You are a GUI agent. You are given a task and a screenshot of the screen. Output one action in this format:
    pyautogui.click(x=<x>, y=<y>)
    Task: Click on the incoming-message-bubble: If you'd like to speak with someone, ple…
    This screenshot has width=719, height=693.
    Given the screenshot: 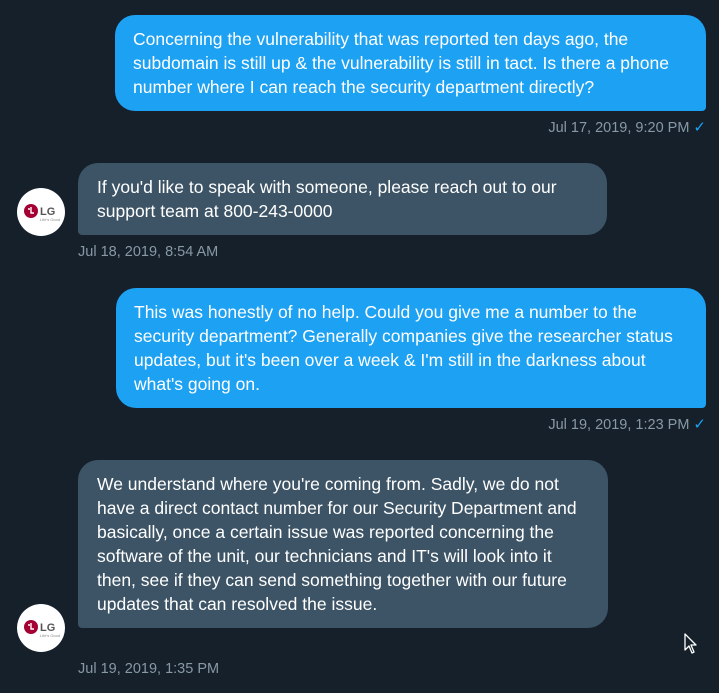 What is the action you would take?
    pyautogui.click(x=342, y=199)
    